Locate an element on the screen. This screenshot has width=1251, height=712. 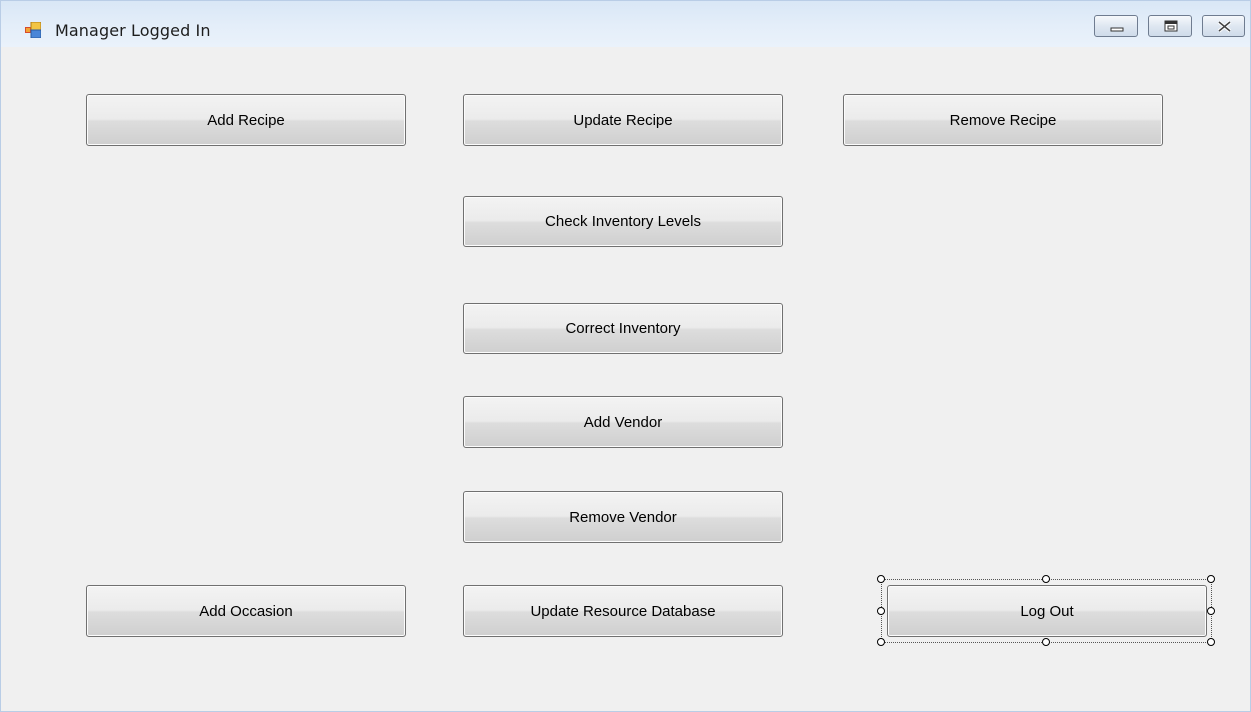
remove-vendor-button: Remove Vendor is located at coordinates (623, 517).